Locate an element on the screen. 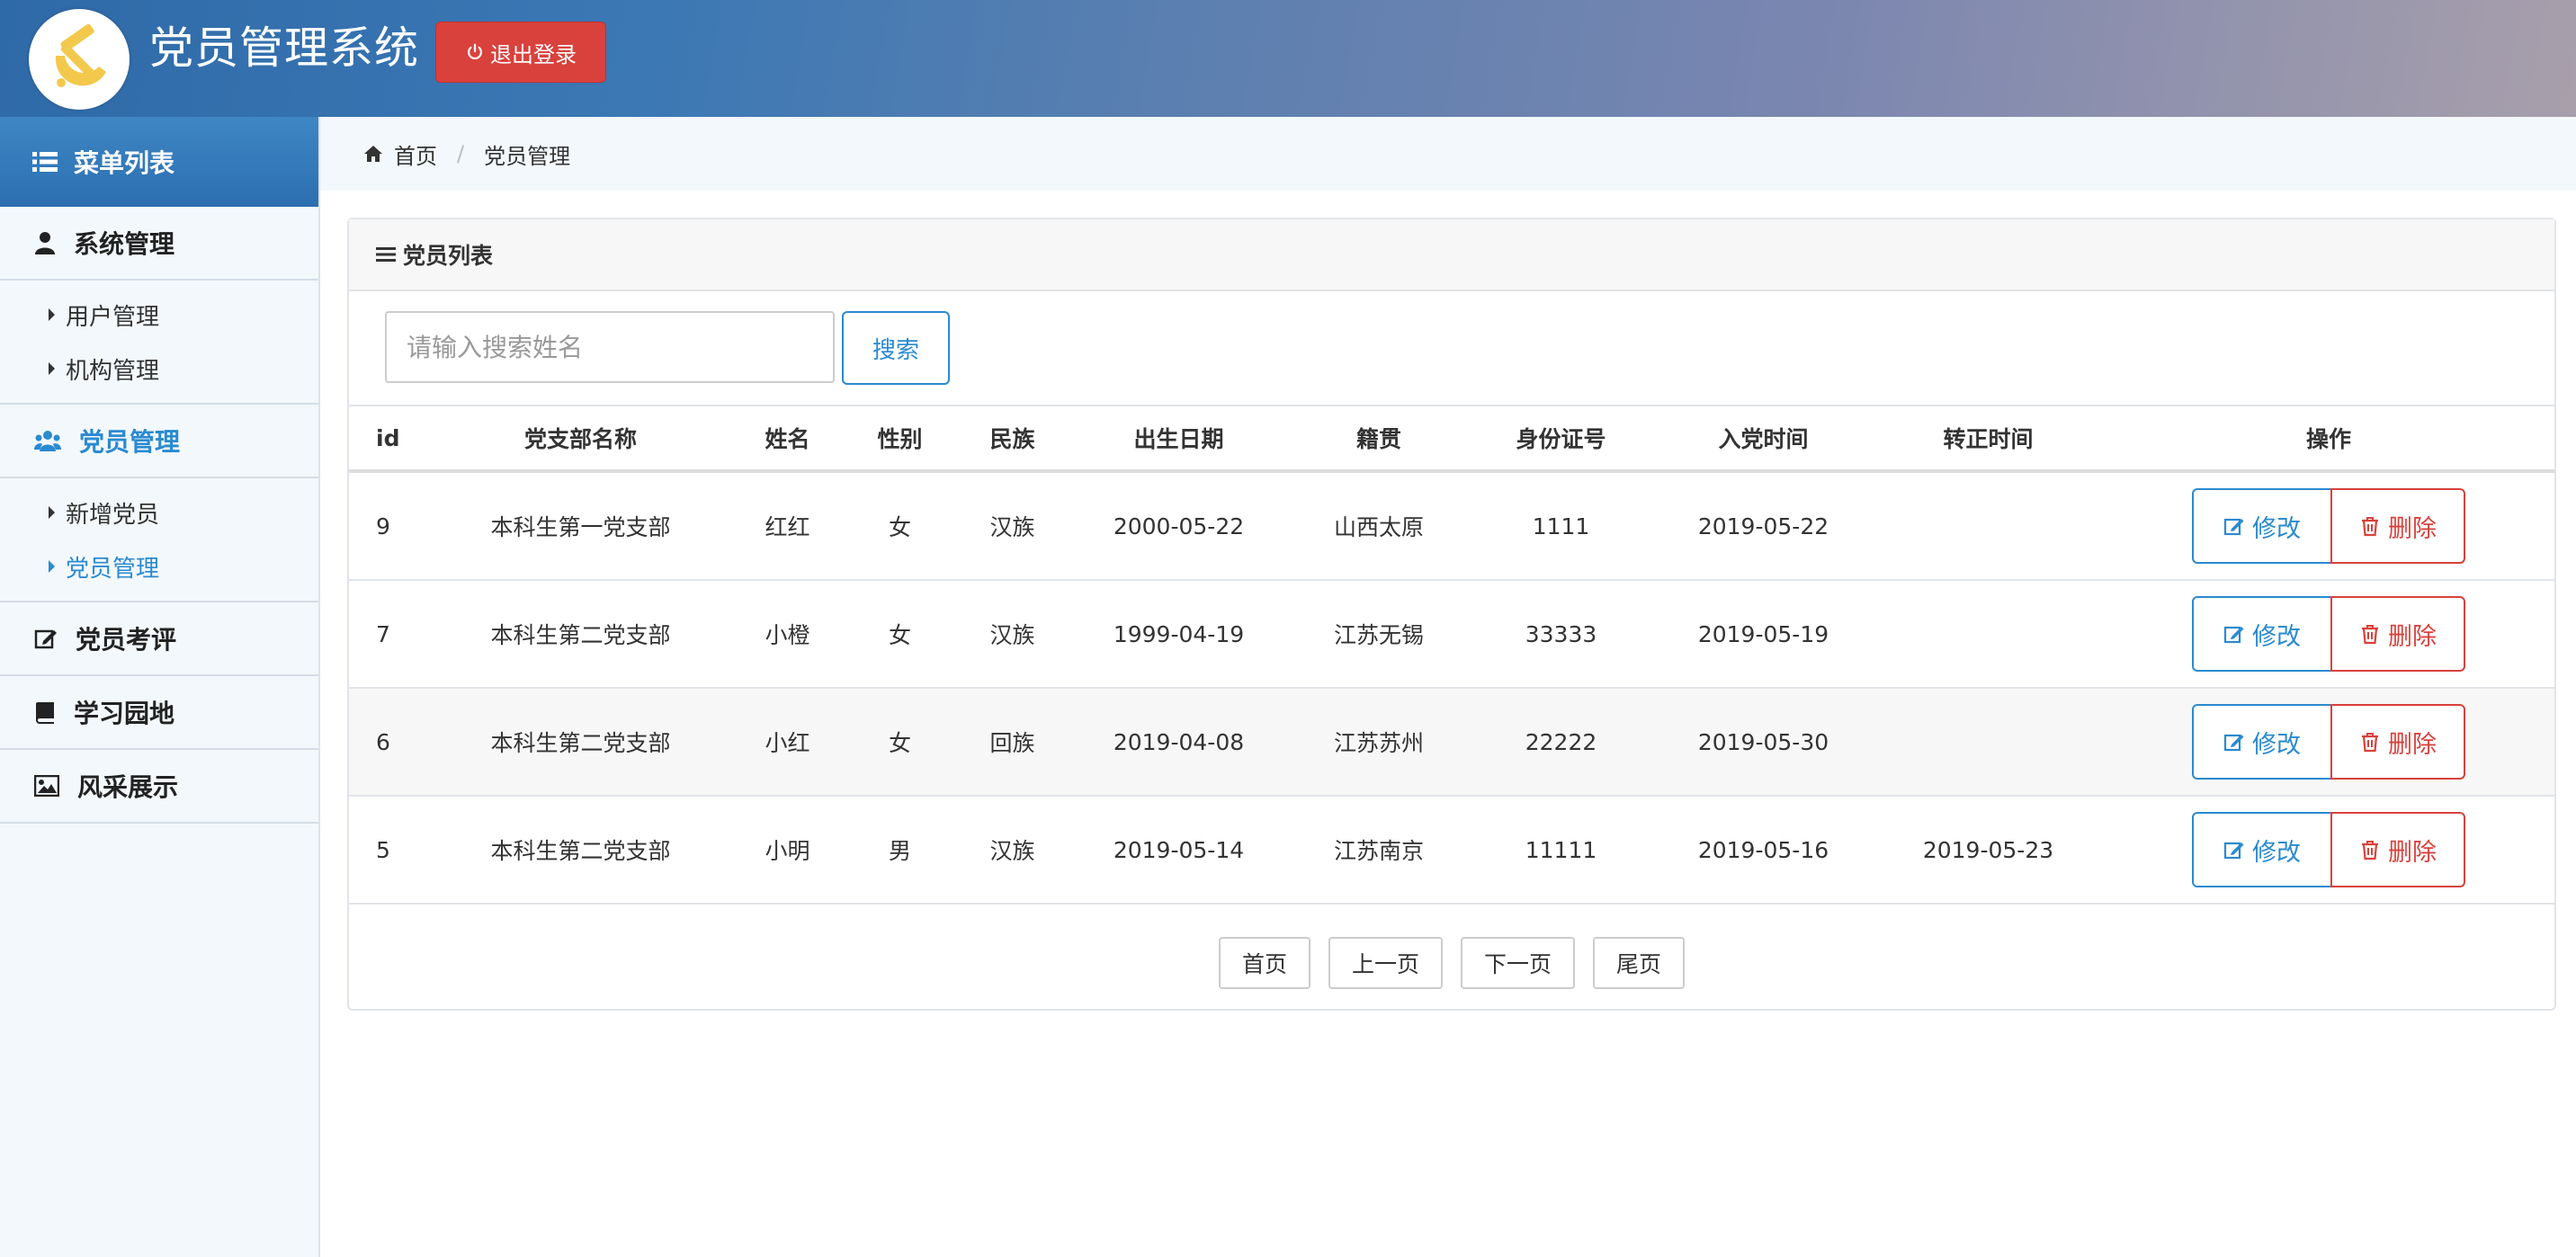  logout-button: 退出登录 is located at coordinates (520, 52).